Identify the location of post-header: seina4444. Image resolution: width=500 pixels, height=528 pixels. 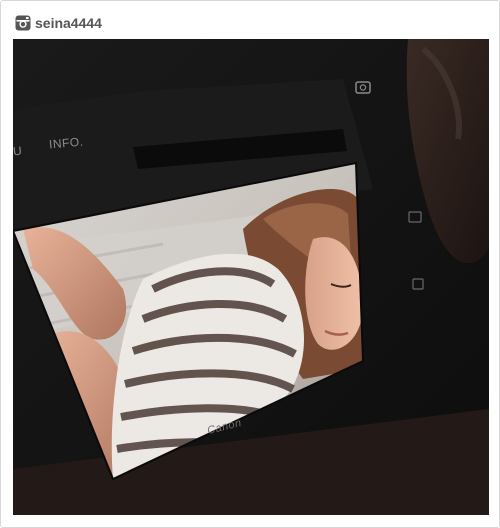
(58, 23).